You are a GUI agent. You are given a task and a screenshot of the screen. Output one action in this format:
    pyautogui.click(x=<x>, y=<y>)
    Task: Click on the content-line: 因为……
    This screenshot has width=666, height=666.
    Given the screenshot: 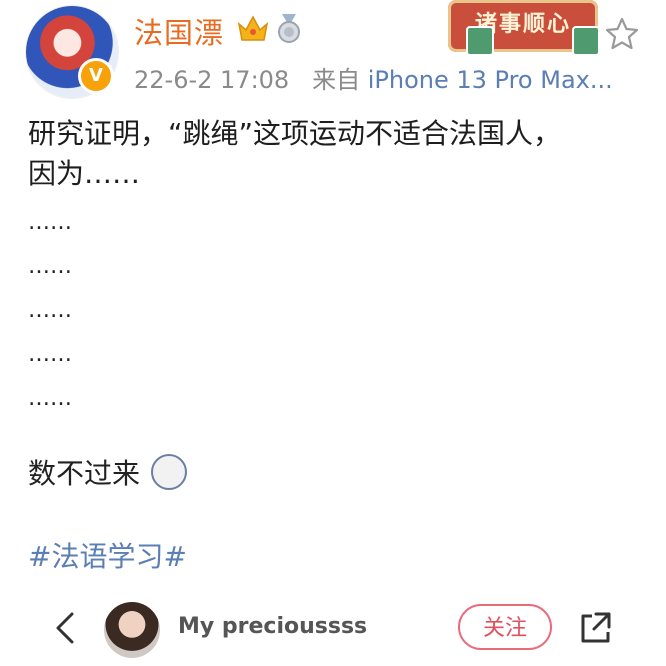 What is the action you would take?
    pyautogui.click(x=84, y=173)
    